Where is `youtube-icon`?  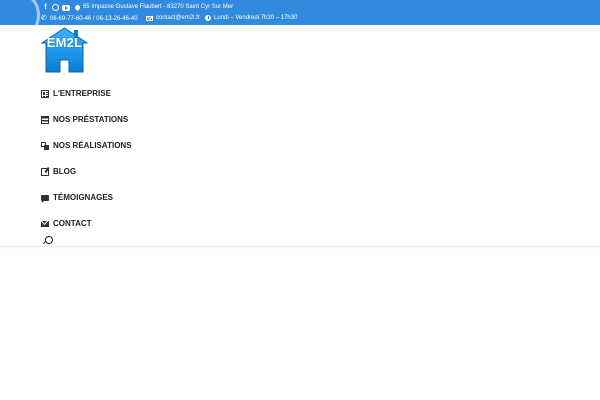
youtube-icon is located at coordinates (66, 7).